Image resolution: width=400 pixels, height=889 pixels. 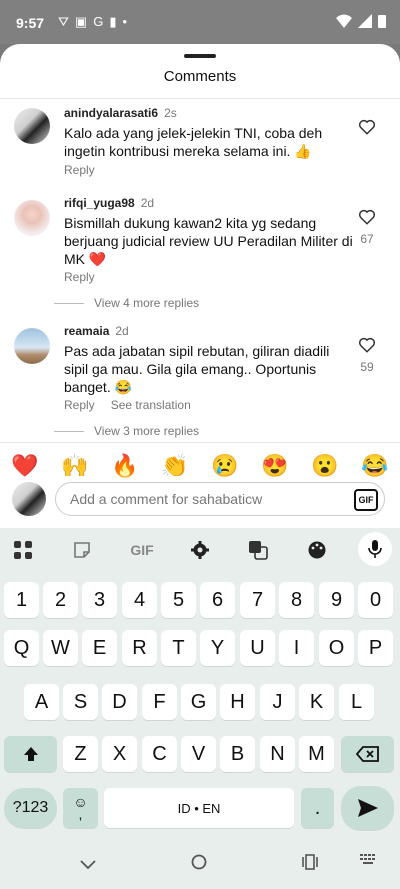 I want to click on key-h: H, so click(x=237, y=702).